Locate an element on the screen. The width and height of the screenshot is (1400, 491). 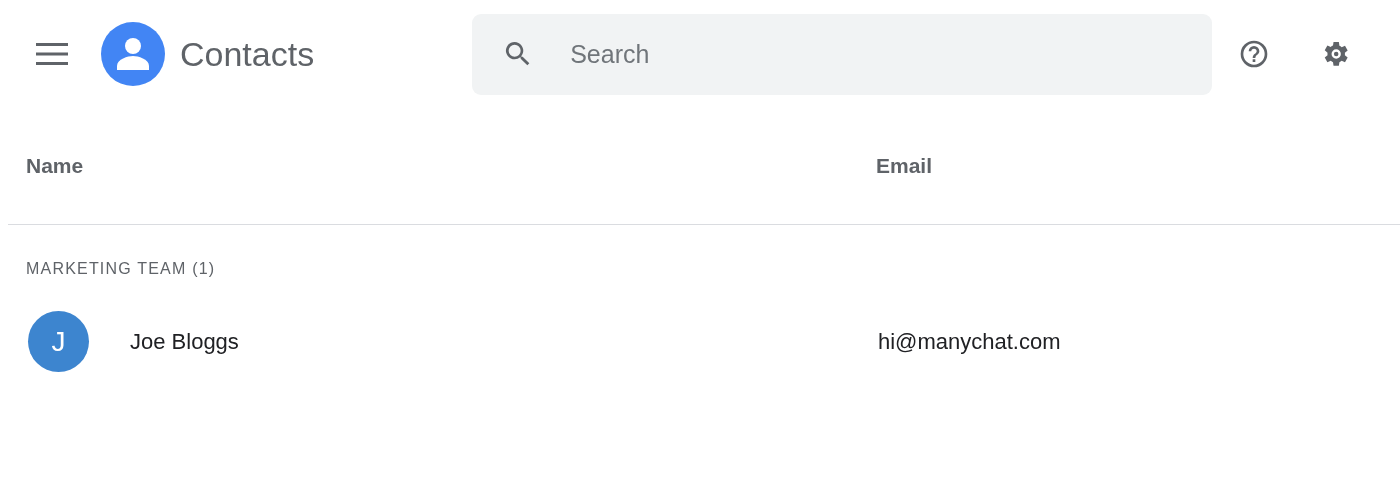
search-field: Search is located at coordinates (842, 54).